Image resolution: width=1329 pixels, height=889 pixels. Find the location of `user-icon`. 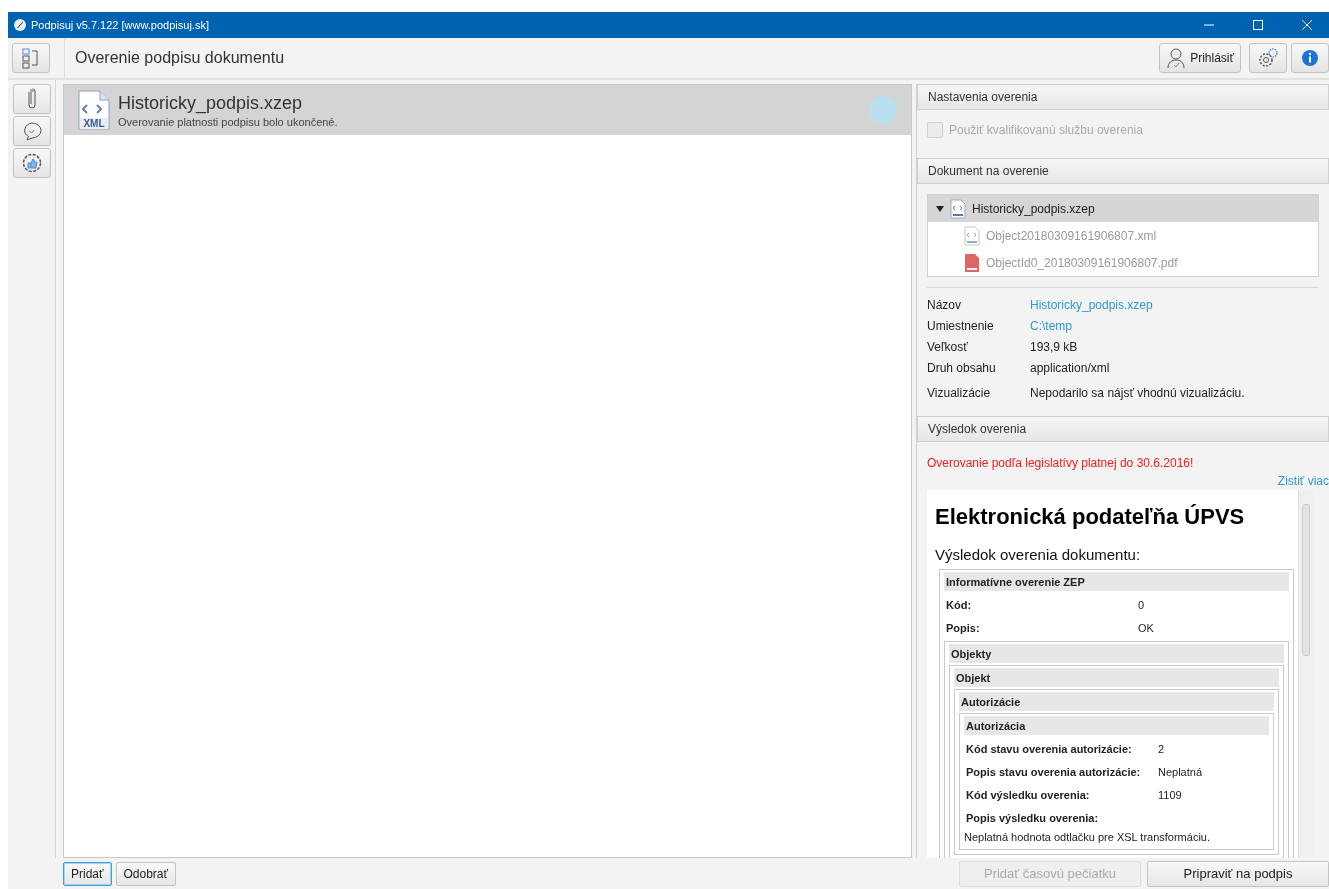

user-icon is located at coordinates (1176, 58).